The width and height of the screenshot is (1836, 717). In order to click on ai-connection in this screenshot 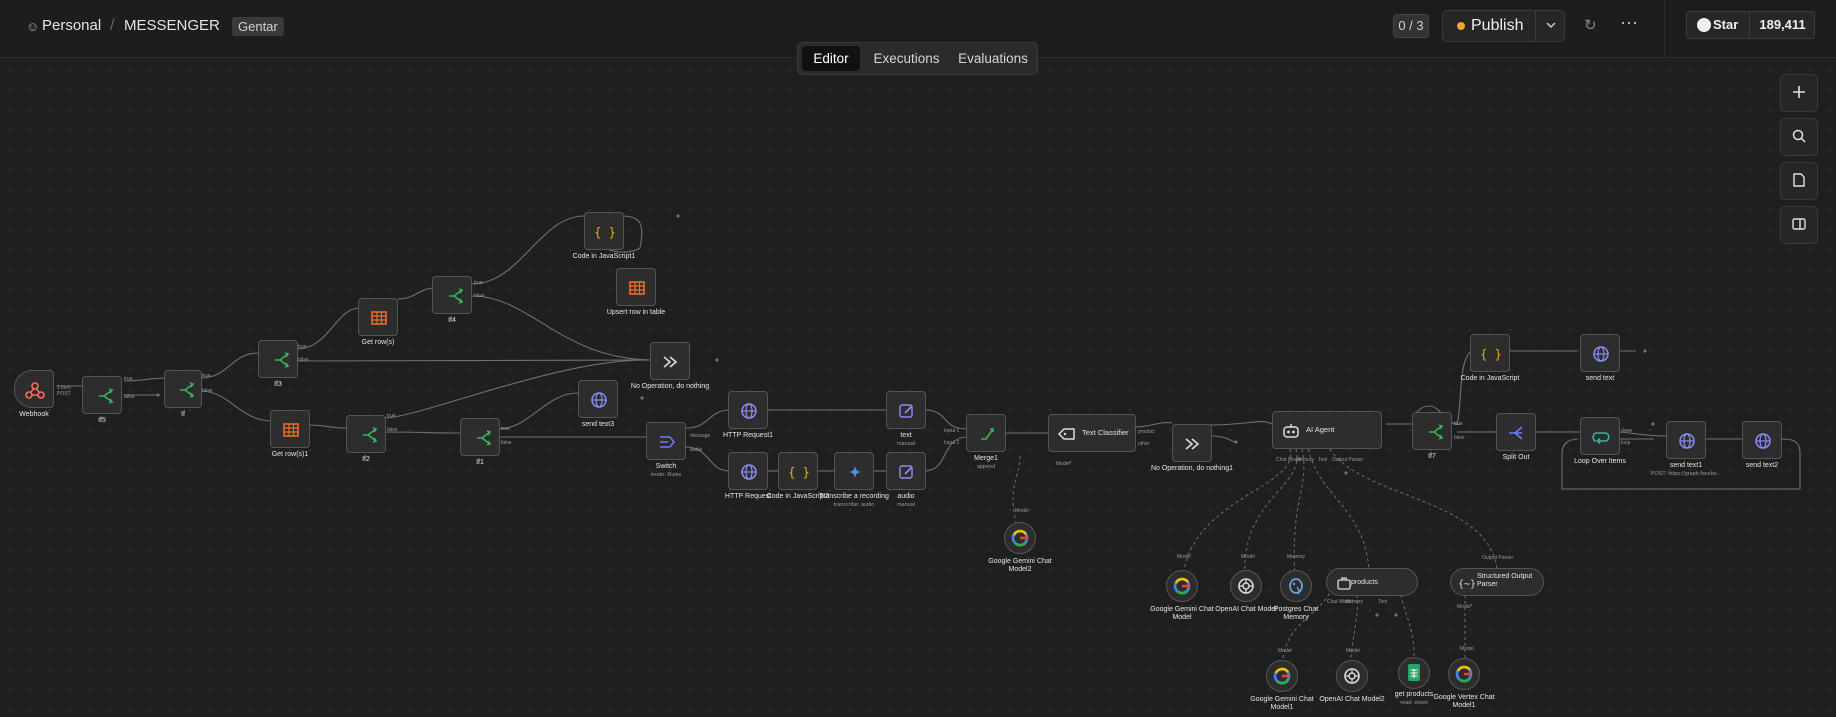, I will do `click(1338, 510)`.